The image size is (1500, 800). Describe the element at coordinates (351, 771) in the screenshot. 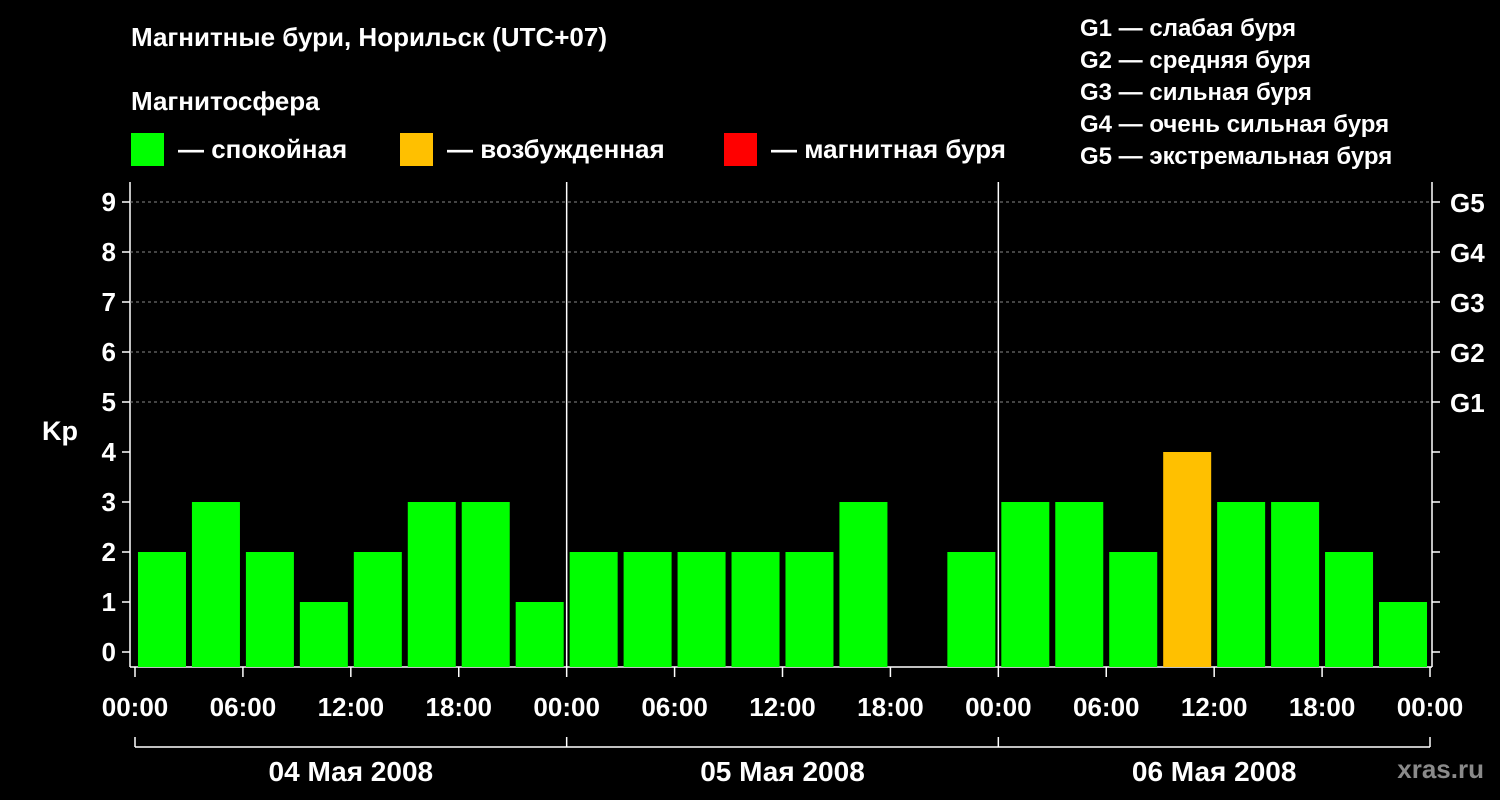

I see `day-label-0: 04 Мая 2008` at that location.